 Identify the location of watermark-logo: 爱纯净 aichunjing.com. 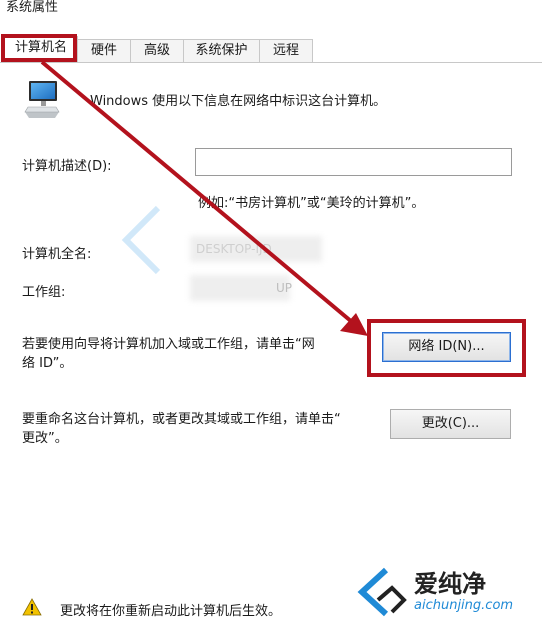
(450, 591).